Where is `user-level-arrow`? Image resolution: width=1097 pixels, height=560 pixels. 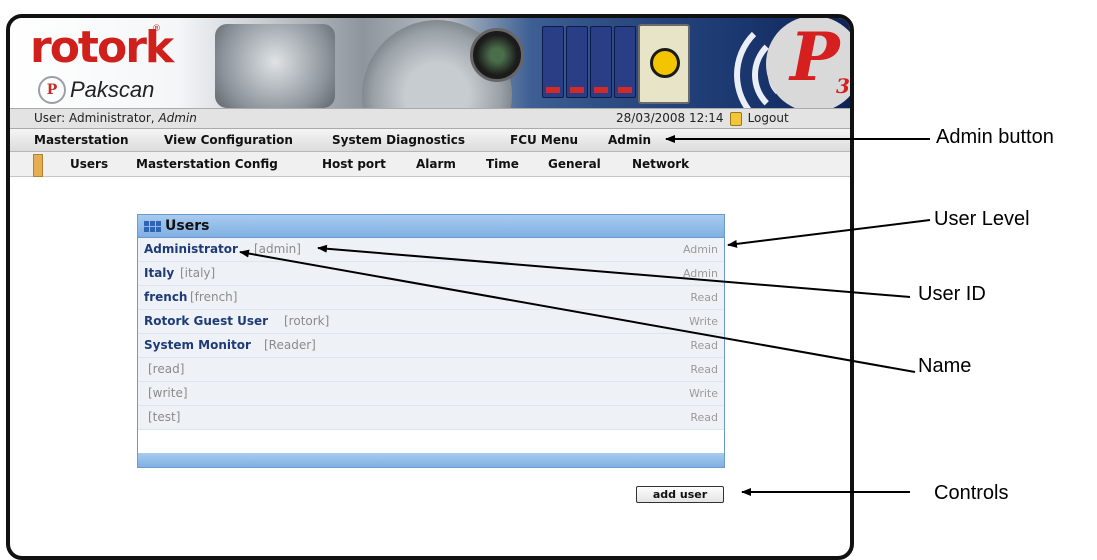 user-level-arrow is located at coordinates (829, 233).